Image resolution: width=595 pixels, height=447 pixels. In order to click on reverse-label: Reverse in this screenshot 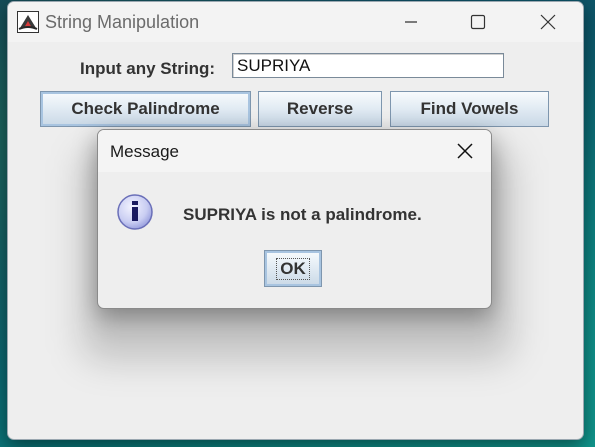, I will do `click(320, 108)`.